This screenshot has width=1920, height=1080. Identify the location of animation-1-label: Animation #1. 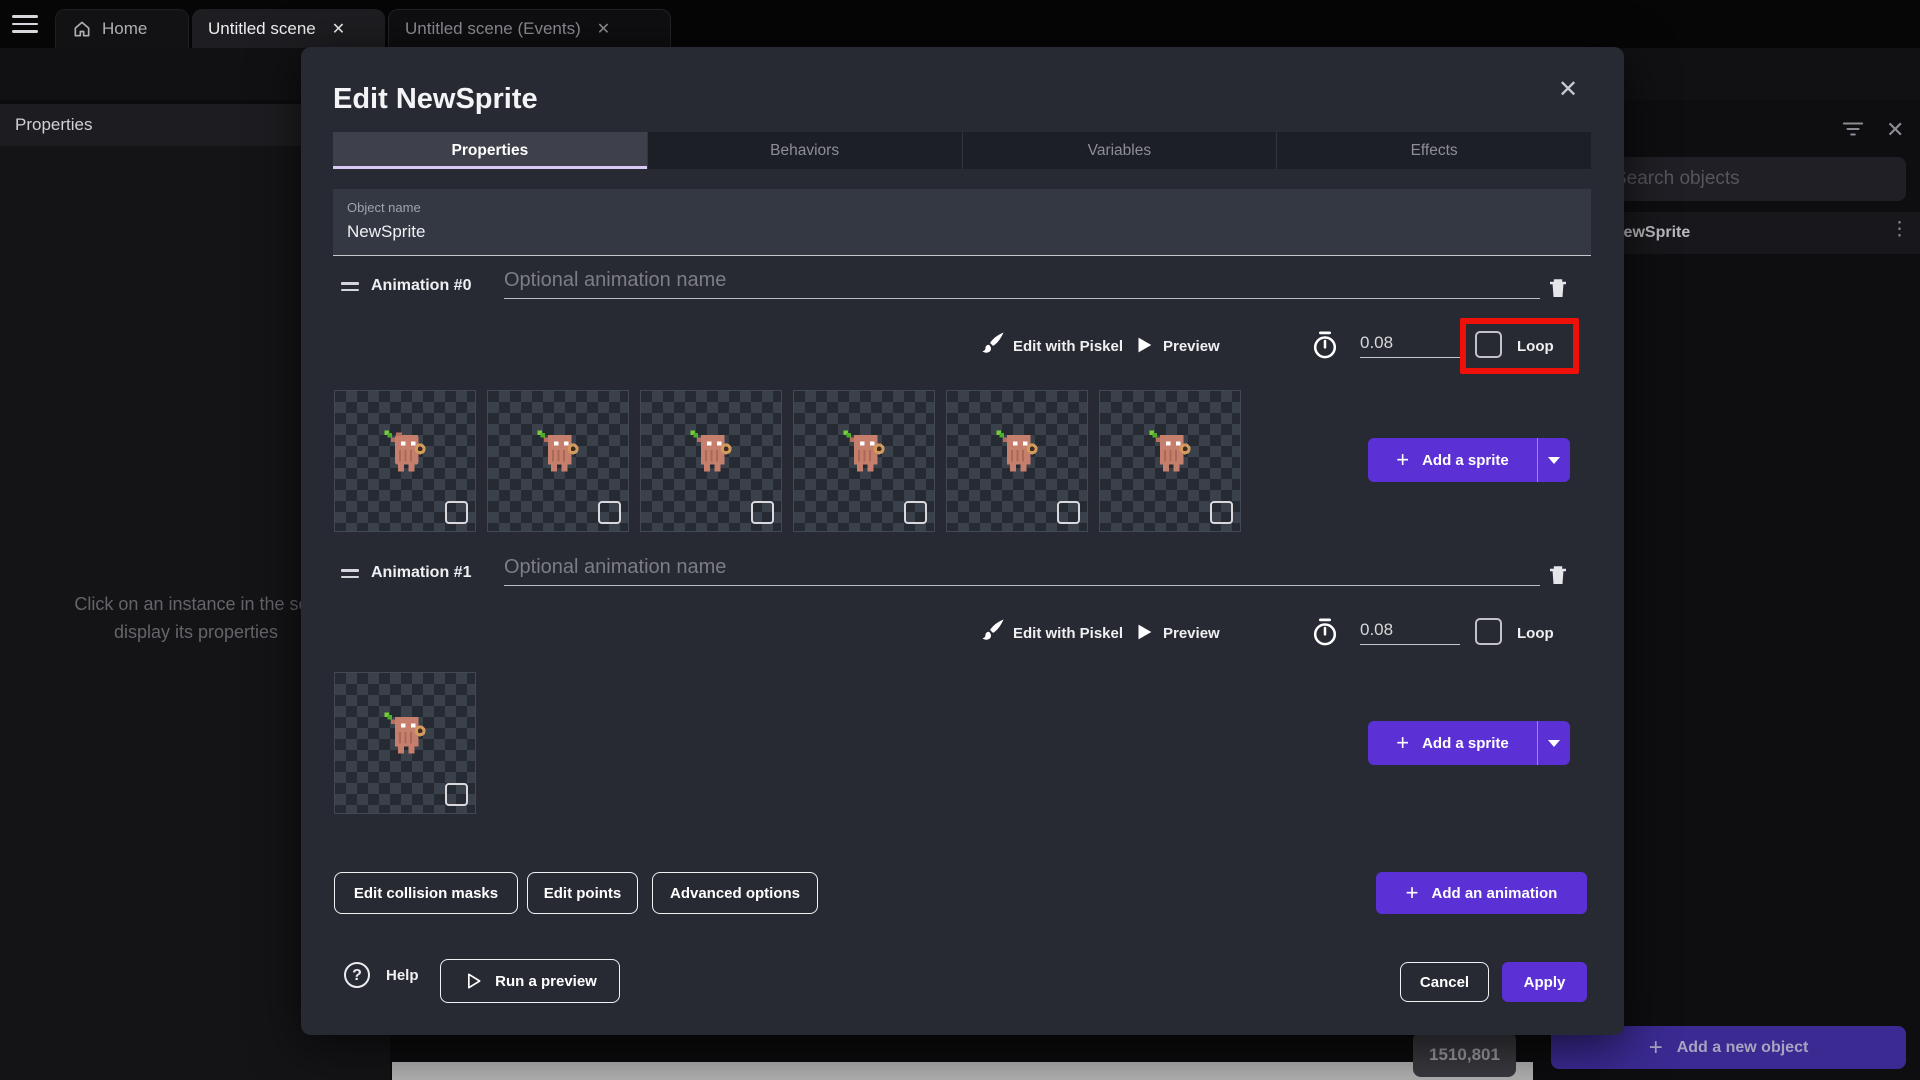
(421, 572).